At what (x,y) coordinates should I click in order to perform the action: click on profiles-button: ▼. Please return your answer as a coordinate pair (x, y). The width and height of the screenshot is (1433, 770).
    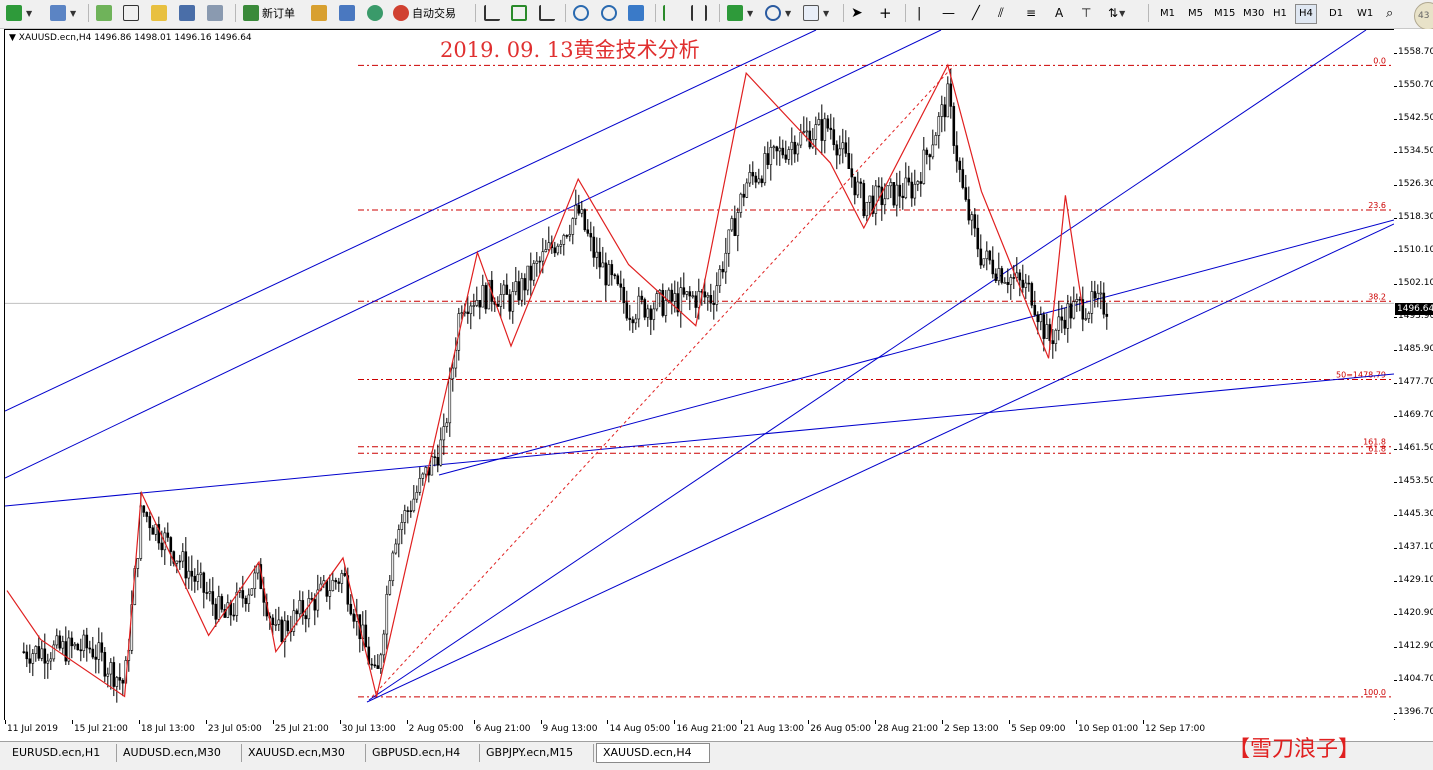
    Looking at the image, I should click on (63, 13).